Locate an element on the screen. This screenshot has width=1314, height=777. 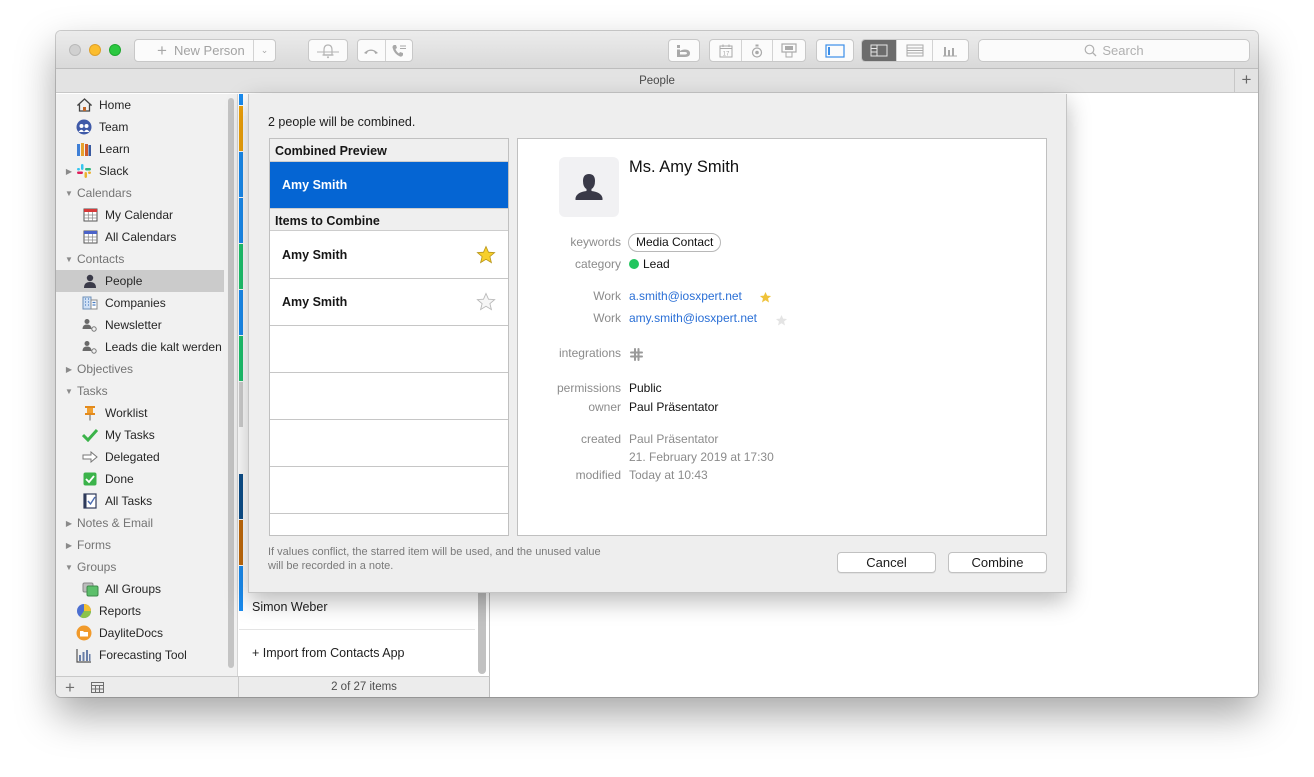
sidebar-item-label: My Tasks is located at coordinates (130, 435).